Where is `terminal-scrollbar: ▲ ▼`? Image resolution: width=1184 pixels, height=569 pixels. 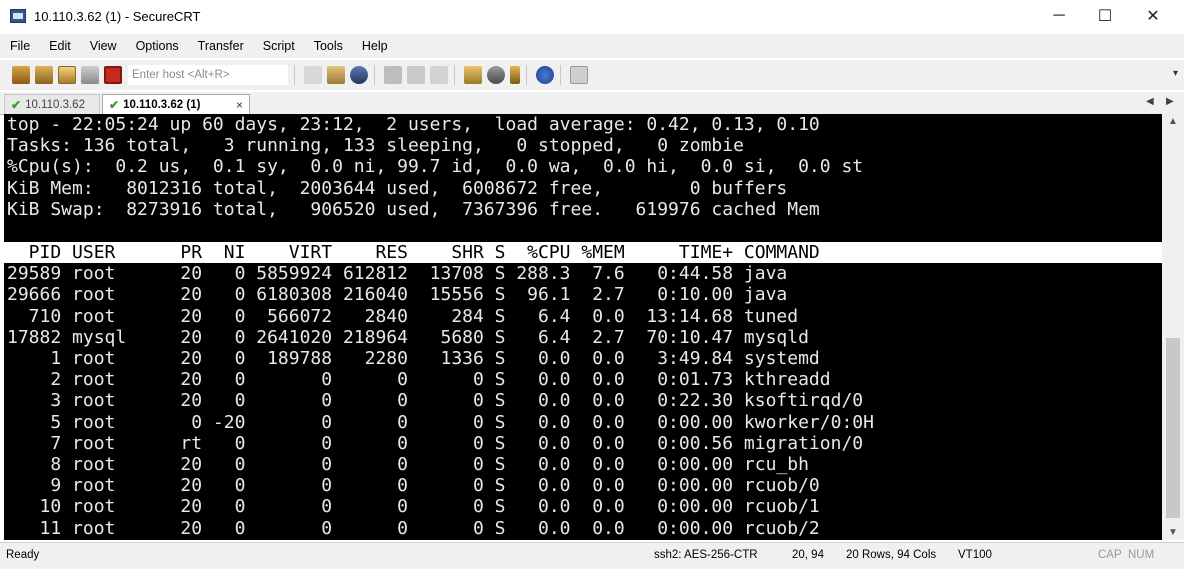
terminal-scrollbar: ▲ ▼ is located at coordinates (1173, 327).